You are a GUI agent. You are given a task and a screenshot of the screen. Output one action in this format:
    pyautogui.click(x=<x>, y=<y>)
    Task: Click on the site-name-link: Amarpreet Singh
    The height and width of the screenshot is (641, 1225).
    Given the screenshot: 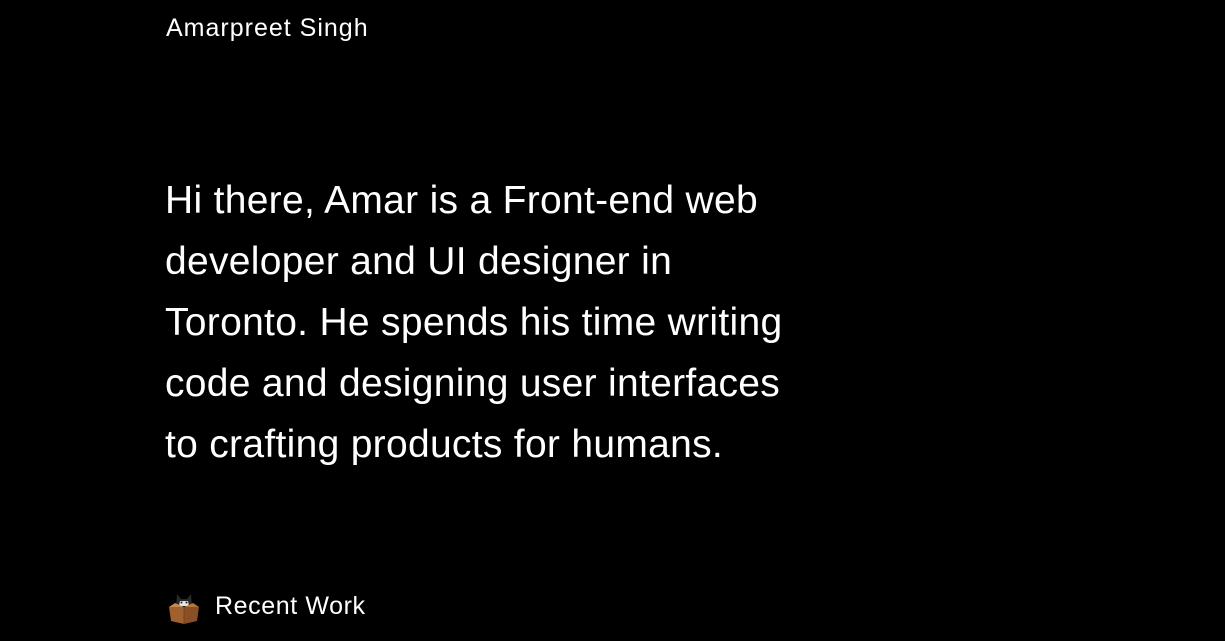 What is the action you would take?
    pyautogui.click(x=267, y=28)
    